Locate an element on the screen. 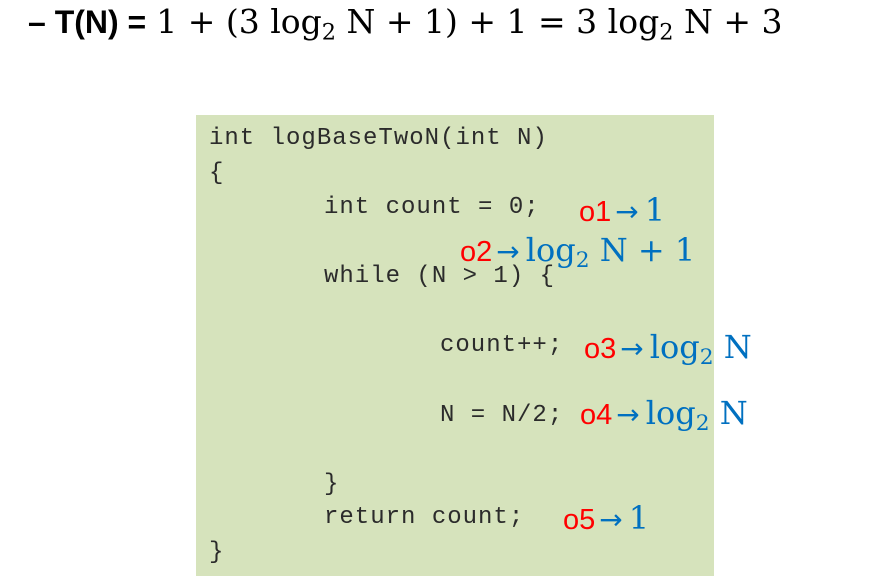 The width and height of the screenshot is (884, 576). operation-label: o3 is located at coordinates (600, 349).